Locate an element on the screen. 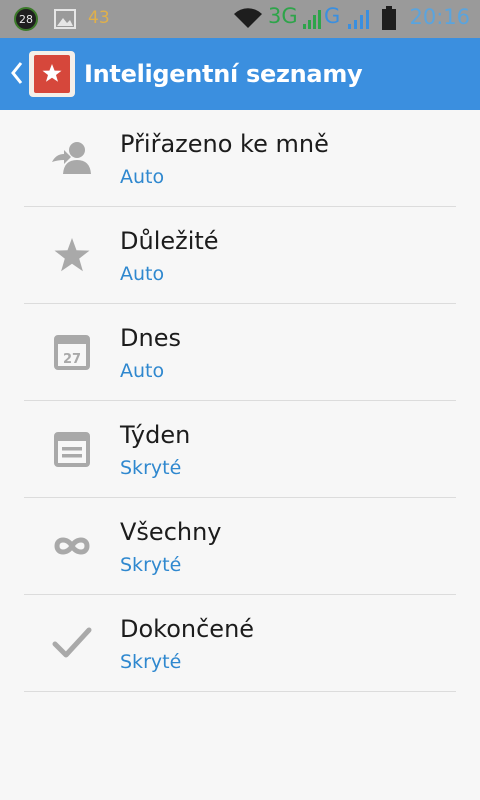  list-item-title: Dnes is located at coordinates (150, 338).